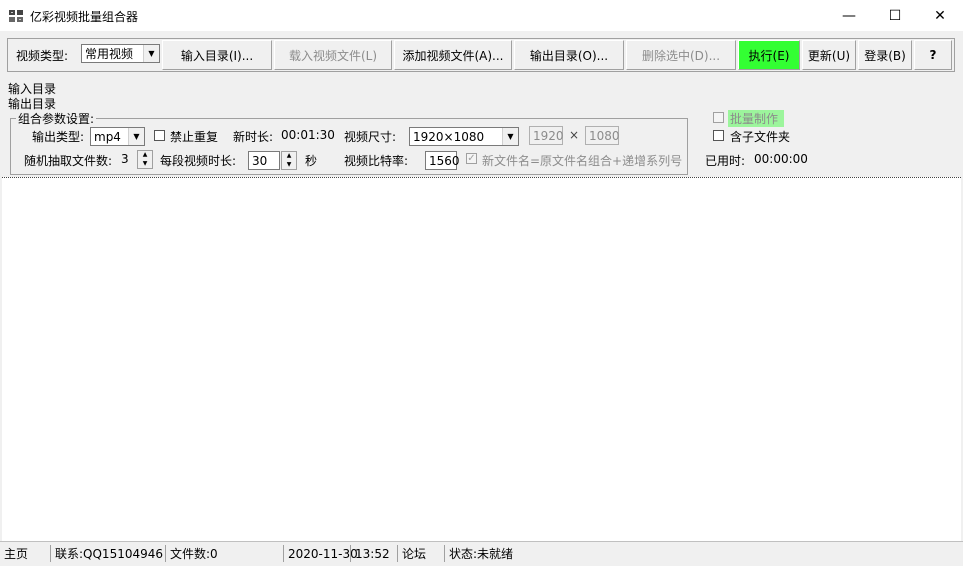  I want to click on segment-duration-field: 30, so click(264, 160).